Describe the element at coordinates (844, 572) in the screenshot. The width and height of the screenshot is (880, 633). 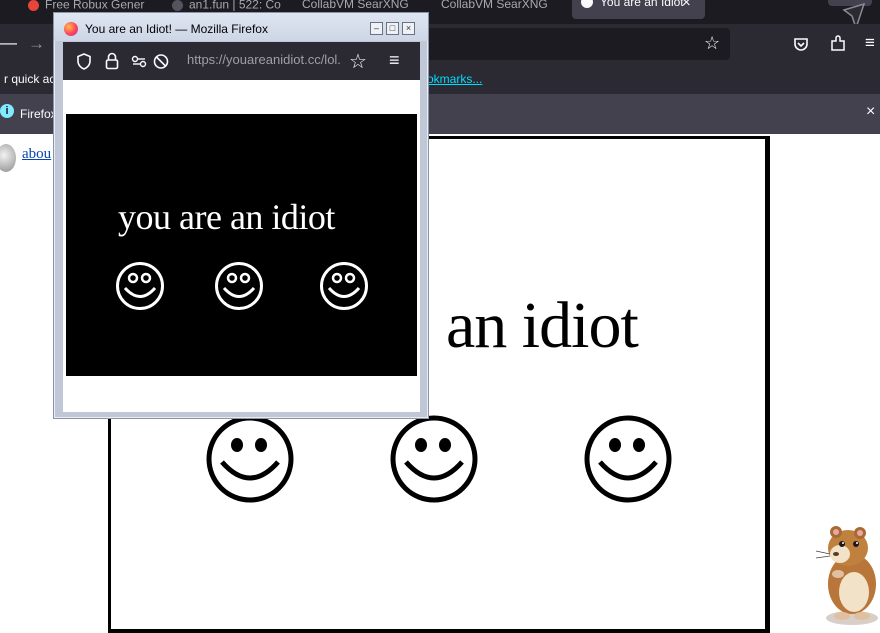
I see `hamster-image` at that location.